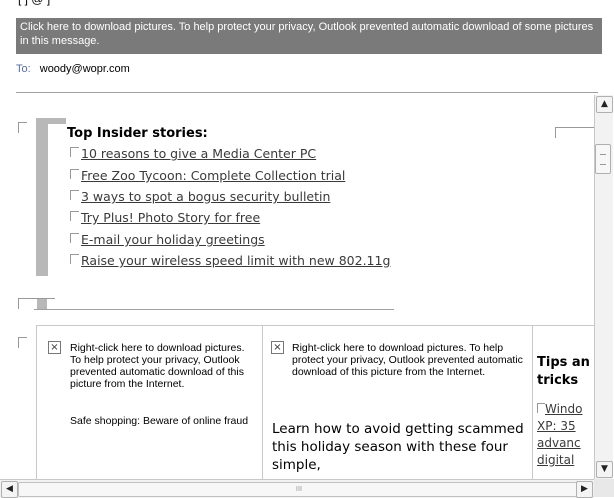  What do you see at coordinates (200, 200) in the screenshot?
I see `story-link: 3 ways to spot a bogus security bulletin` at bounding box center [200, 200].